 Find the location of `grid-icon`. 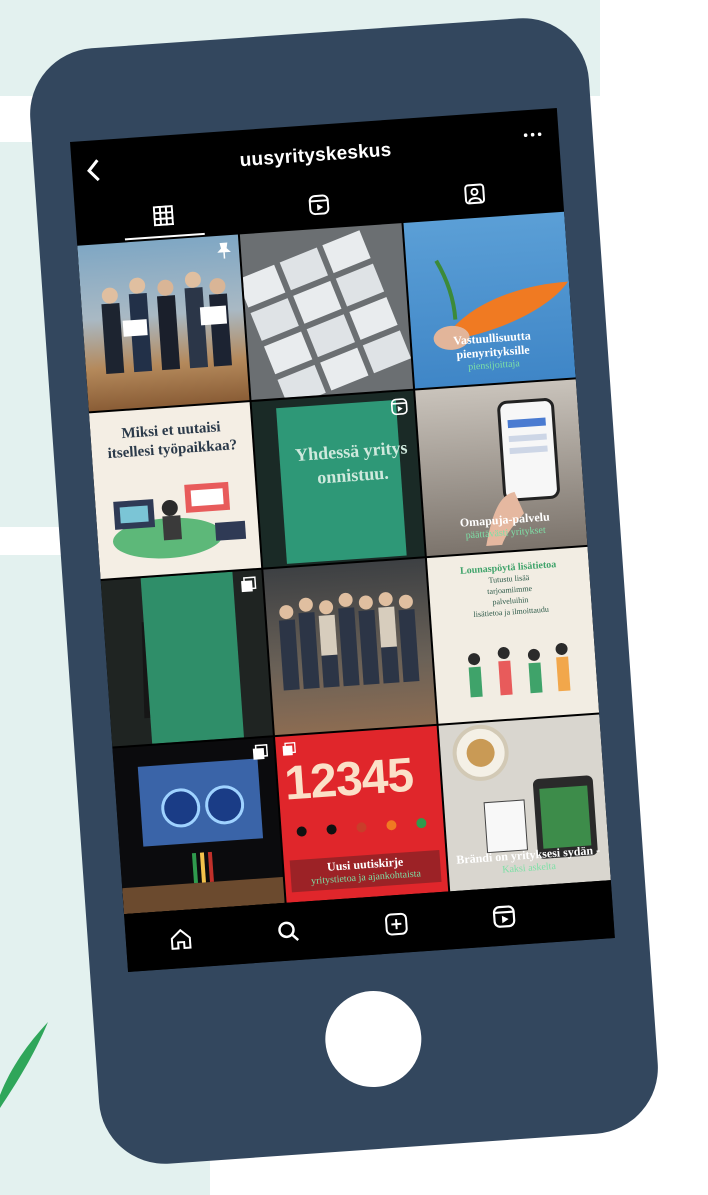

grid-icon is located at coordinates (163, 216).